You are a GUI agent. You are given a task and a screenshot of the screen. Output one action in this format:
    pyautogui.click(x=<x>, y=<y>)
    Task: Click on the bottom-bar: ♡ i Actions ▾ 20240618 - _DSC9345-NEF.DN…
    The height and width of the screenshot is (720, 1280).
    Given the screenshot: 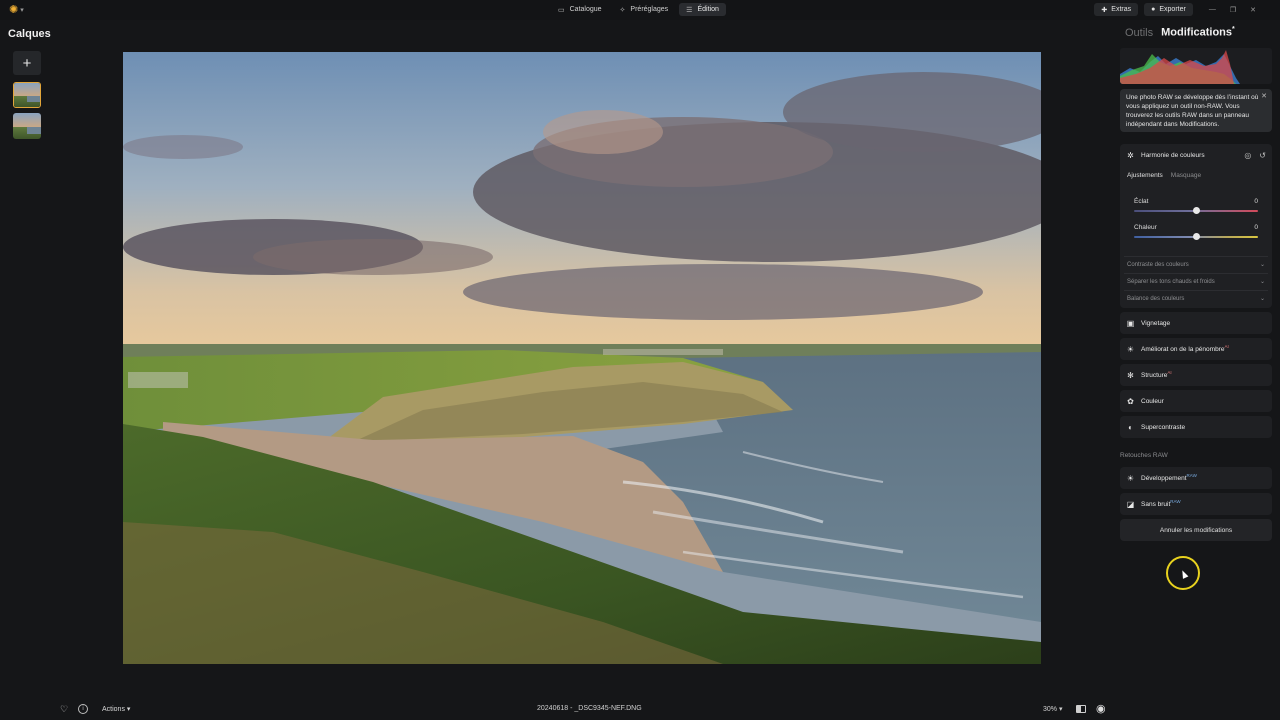 What is the action you would take?
    pyautogui.click(x=640, y=710)
    